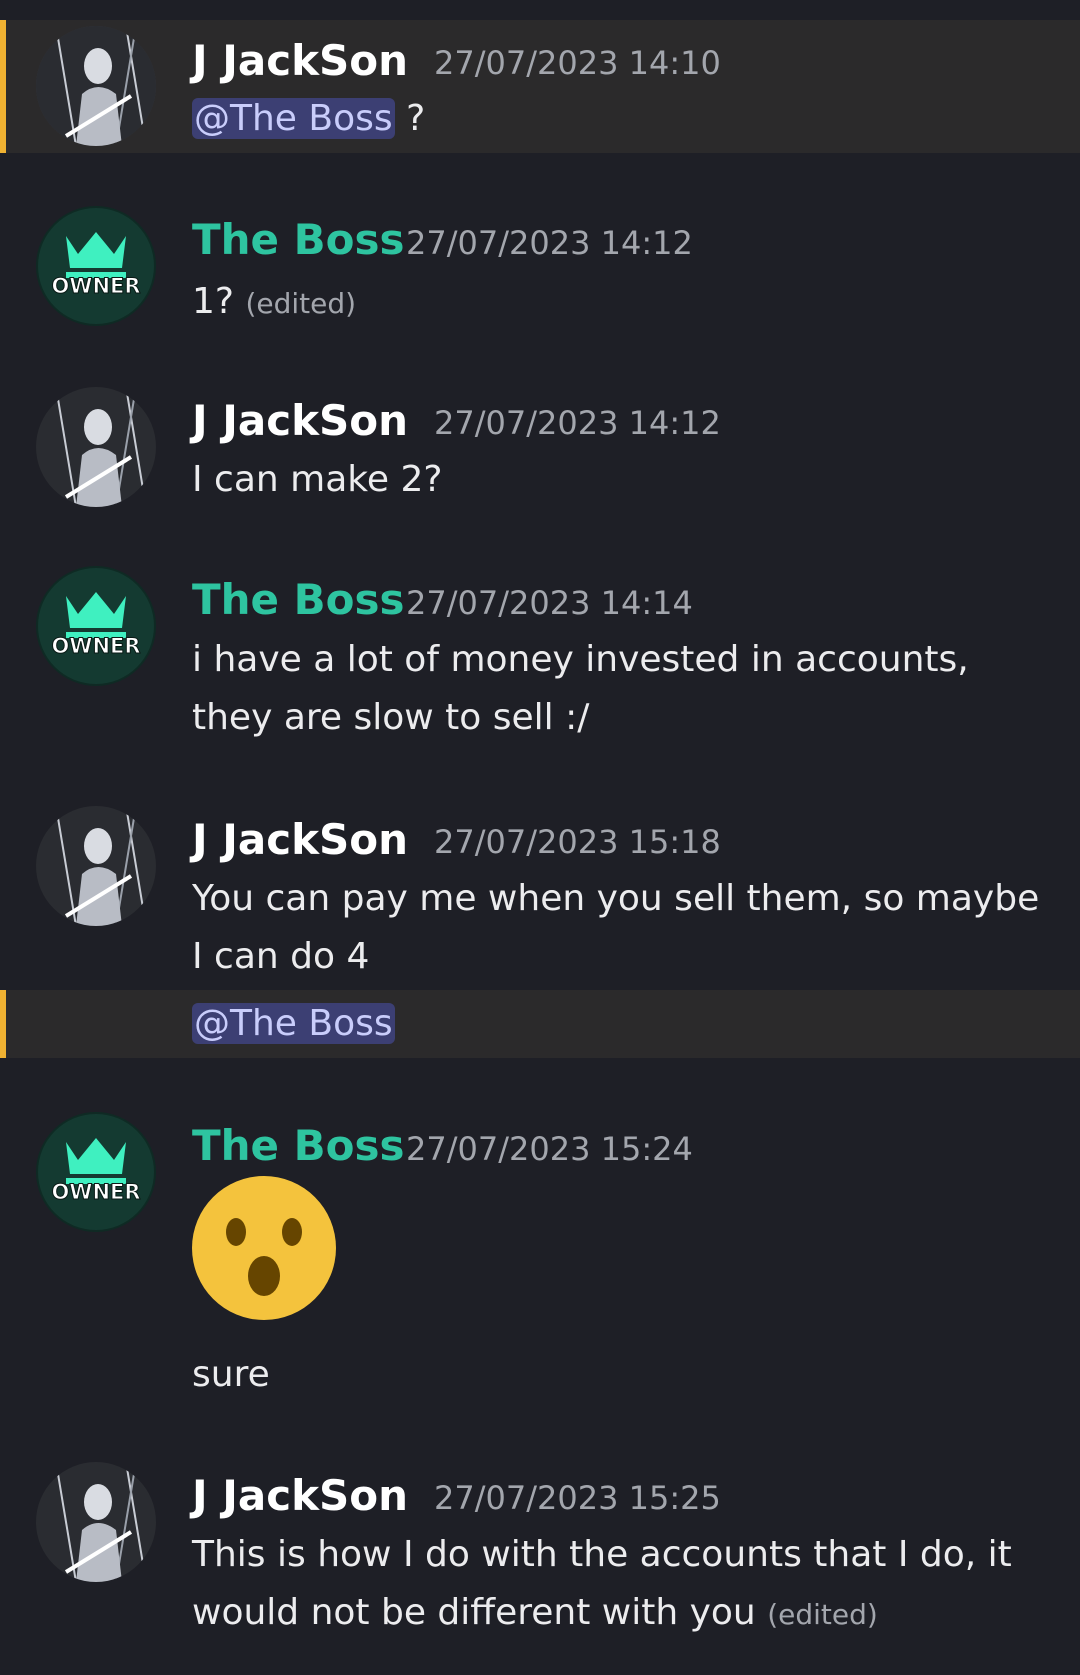 The image size is (1080, 1675). Describe the element at coordinates (213, 301) in the screenshot. I see `message-text: 1?` at that location.